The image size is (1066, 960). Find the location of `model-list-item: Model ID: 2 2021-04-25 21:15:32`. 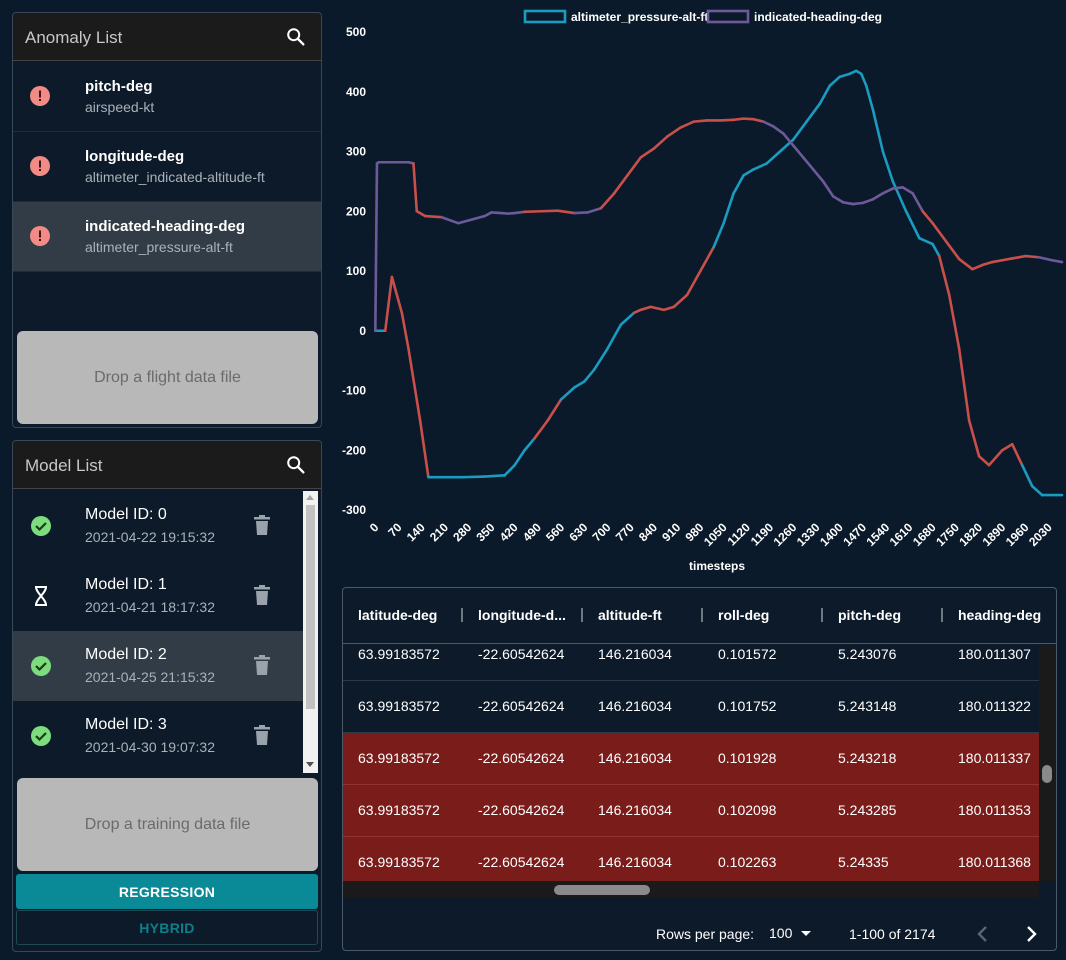

model-list-item: Model ID: 2 2021-04-25 21:15:32 is located at coordinates (158, 666).